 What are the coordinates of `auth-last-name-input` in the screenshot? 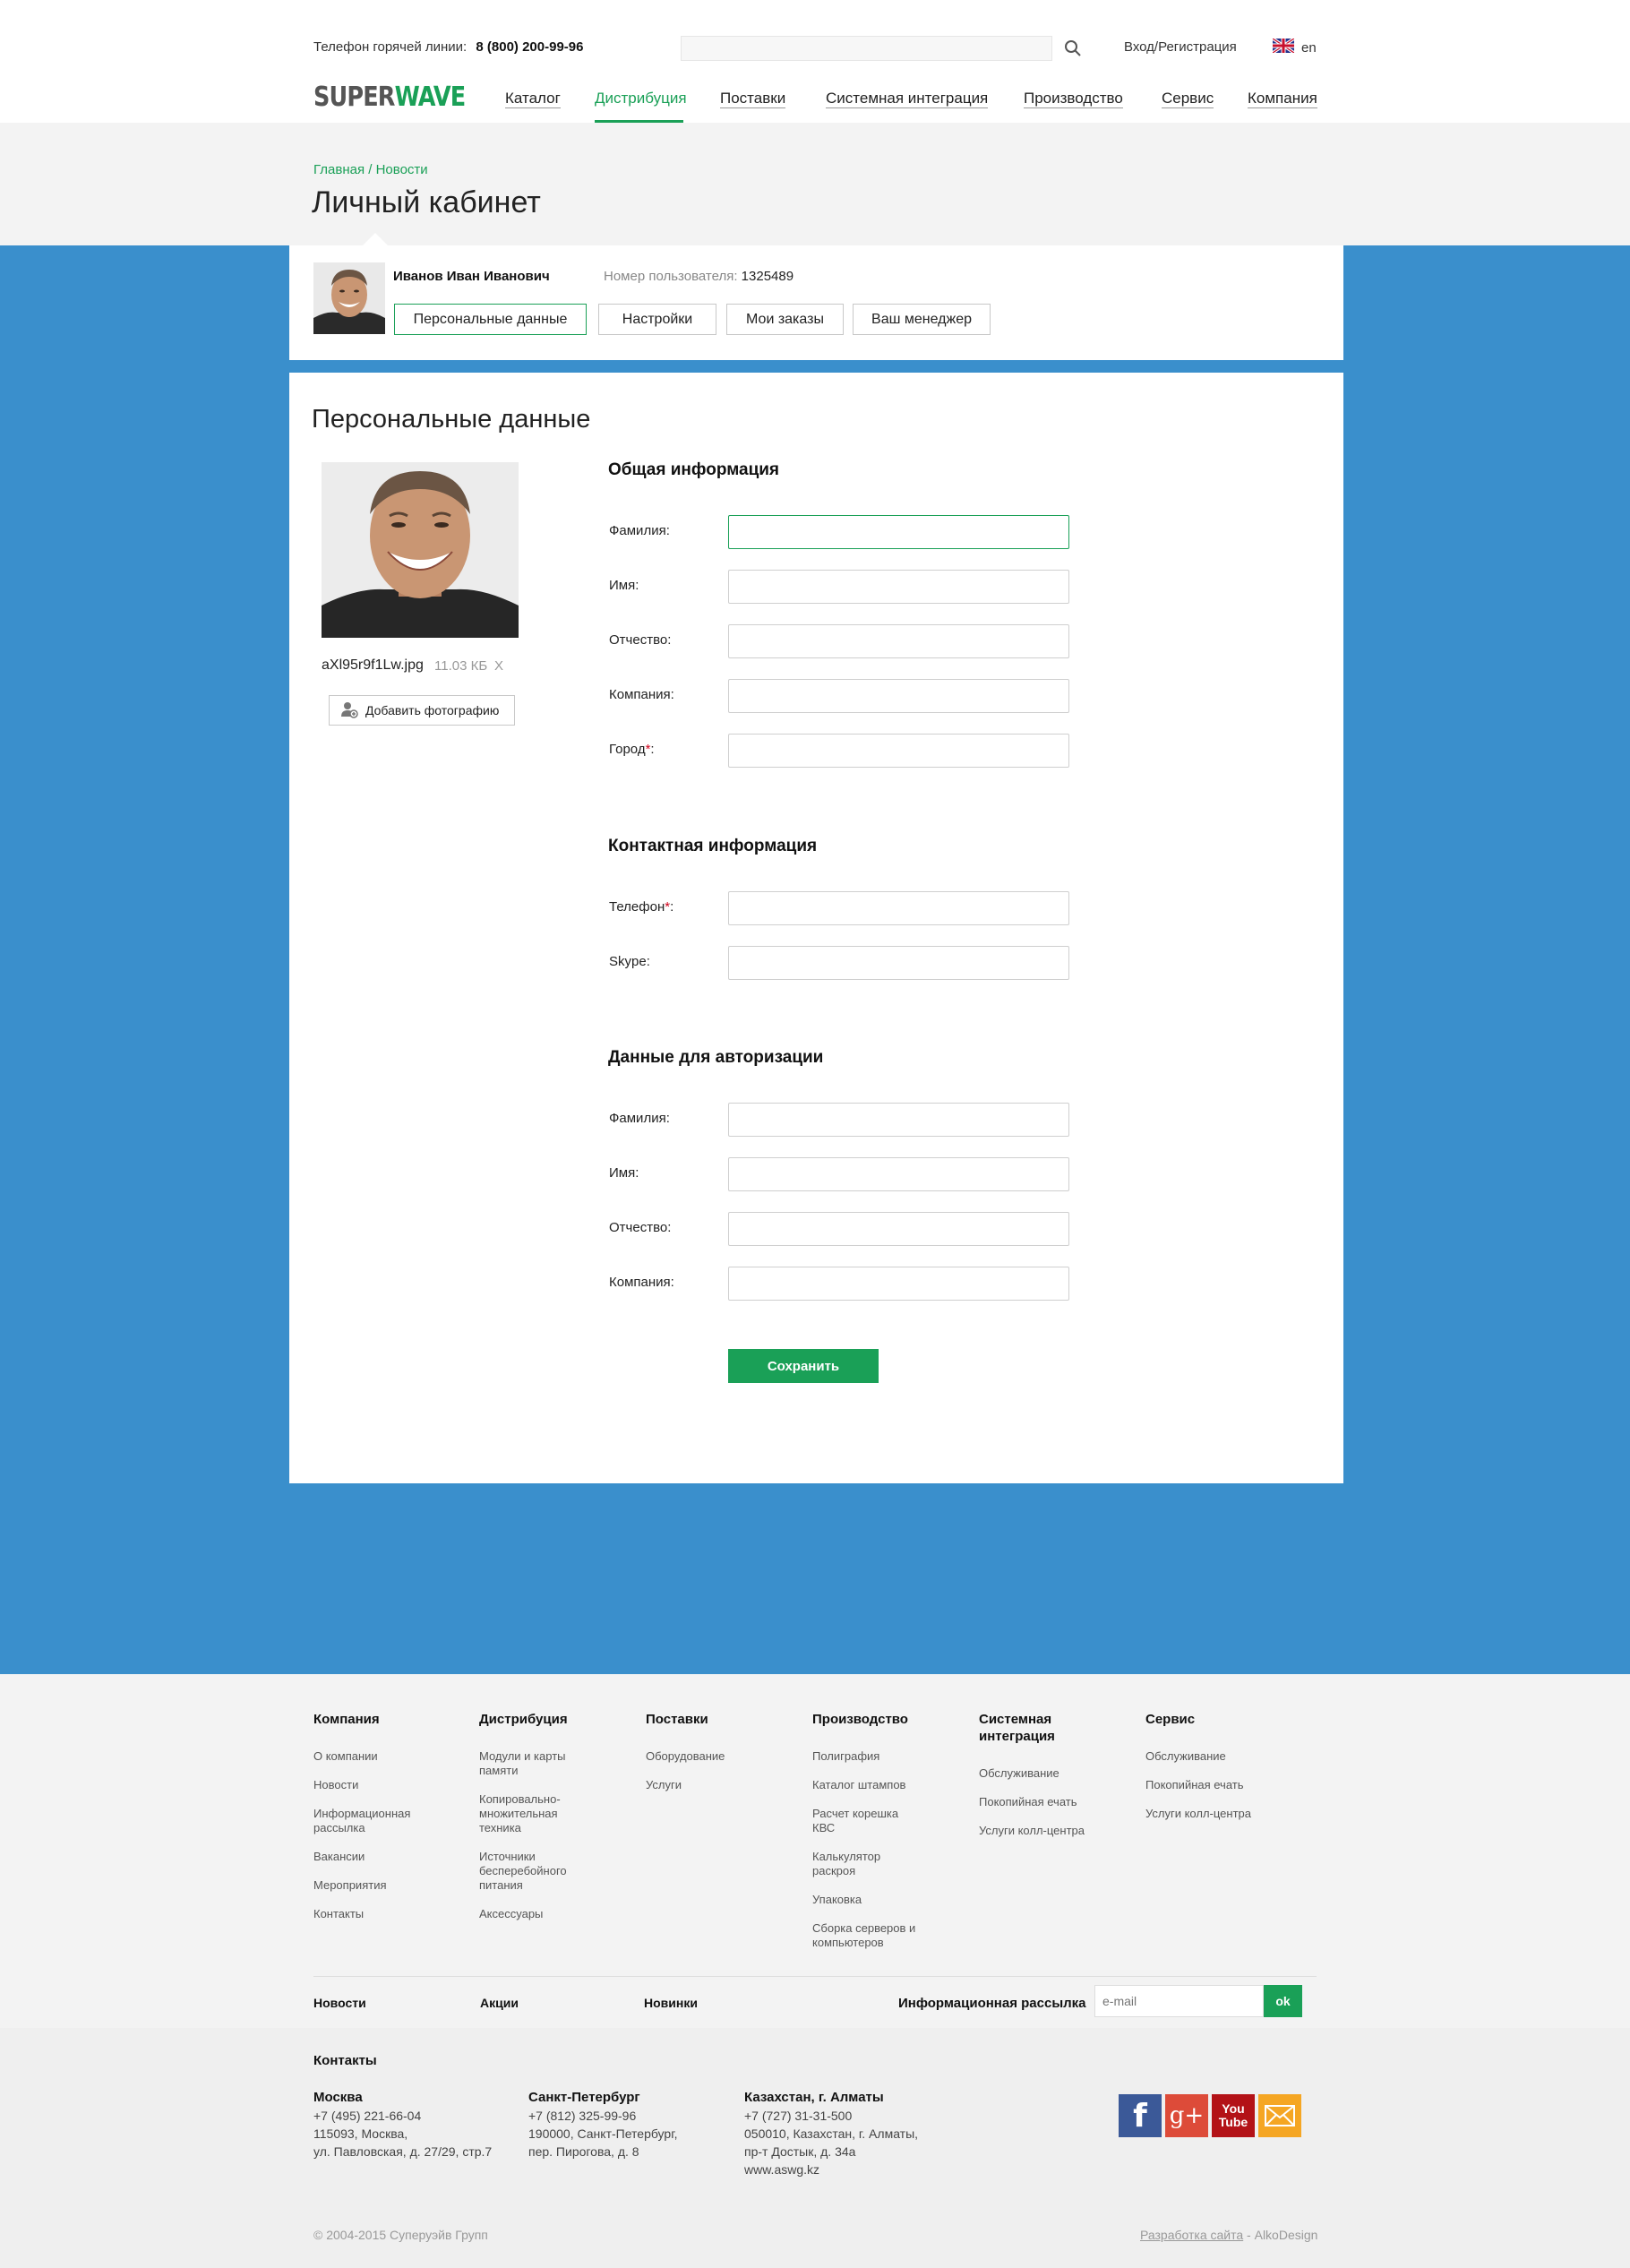 It's located at (899, 1120).